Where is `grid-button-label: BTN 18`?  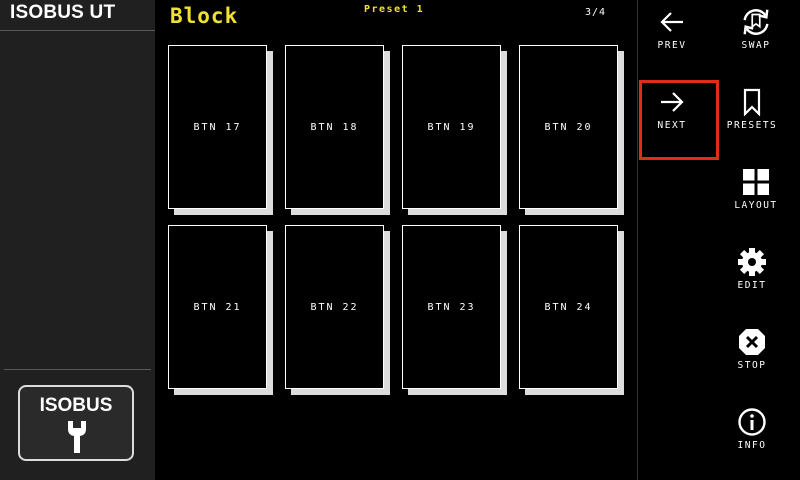 grid-button-label: BTN 18 is located at coordinates (334, 127).